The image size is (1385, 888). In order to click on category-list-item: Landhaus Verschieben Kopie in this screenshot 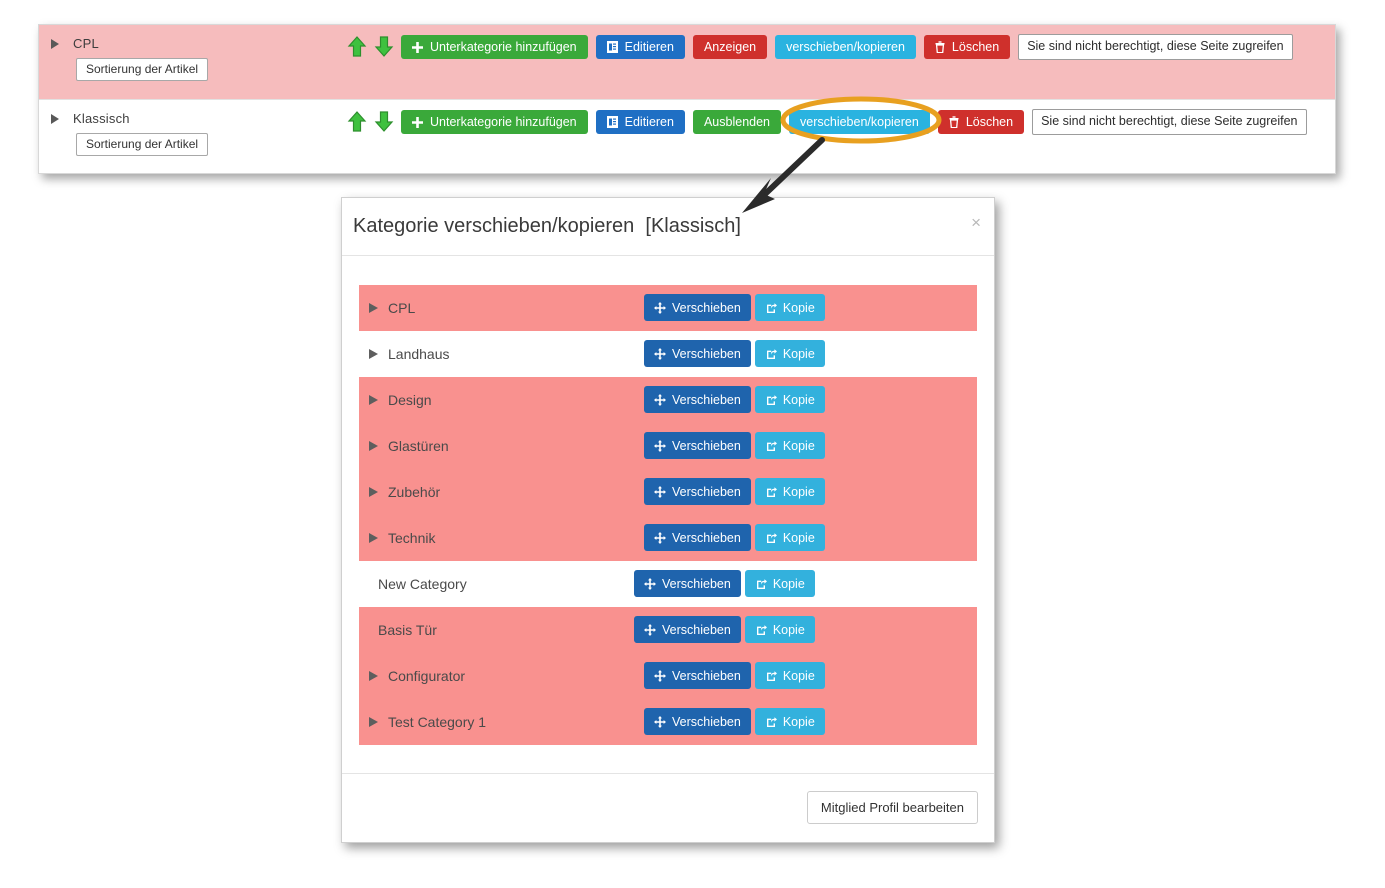, I will do `click(668, 354)`.